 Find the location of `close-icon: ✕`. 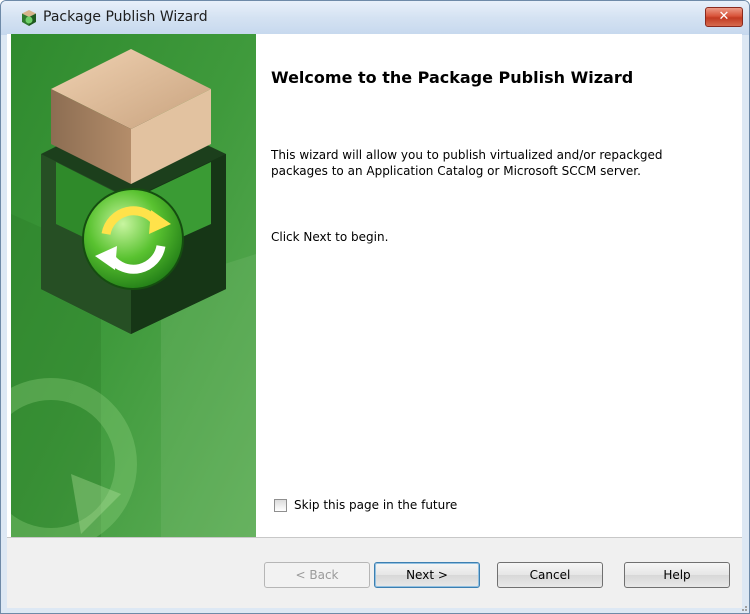

close-icon: ✕ is located at coordinates (724, 16).